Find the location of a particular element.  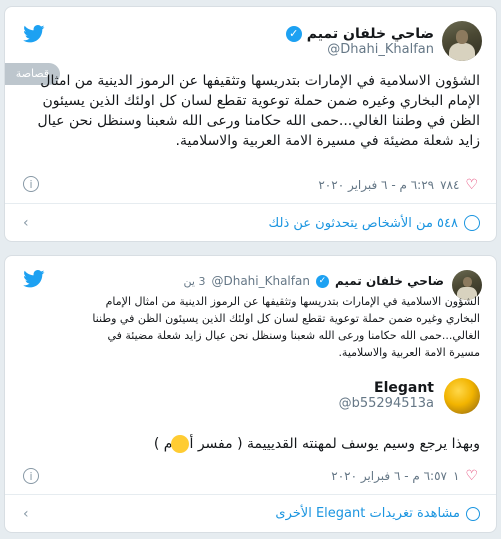

reply-author-block: Elegant @b55294513a is located at coordinates (386, 395).